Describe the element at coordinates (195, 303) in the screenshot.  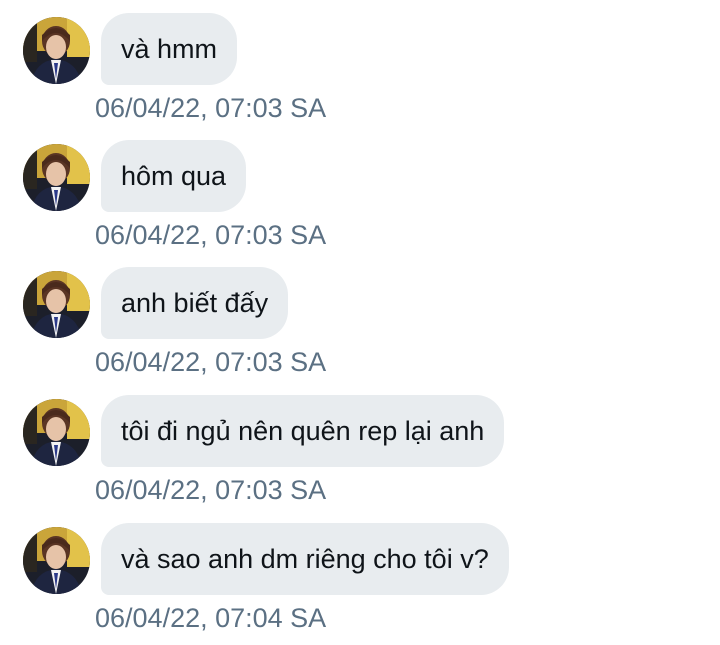
I see `message-bubble: anh biết đấy` at that location.